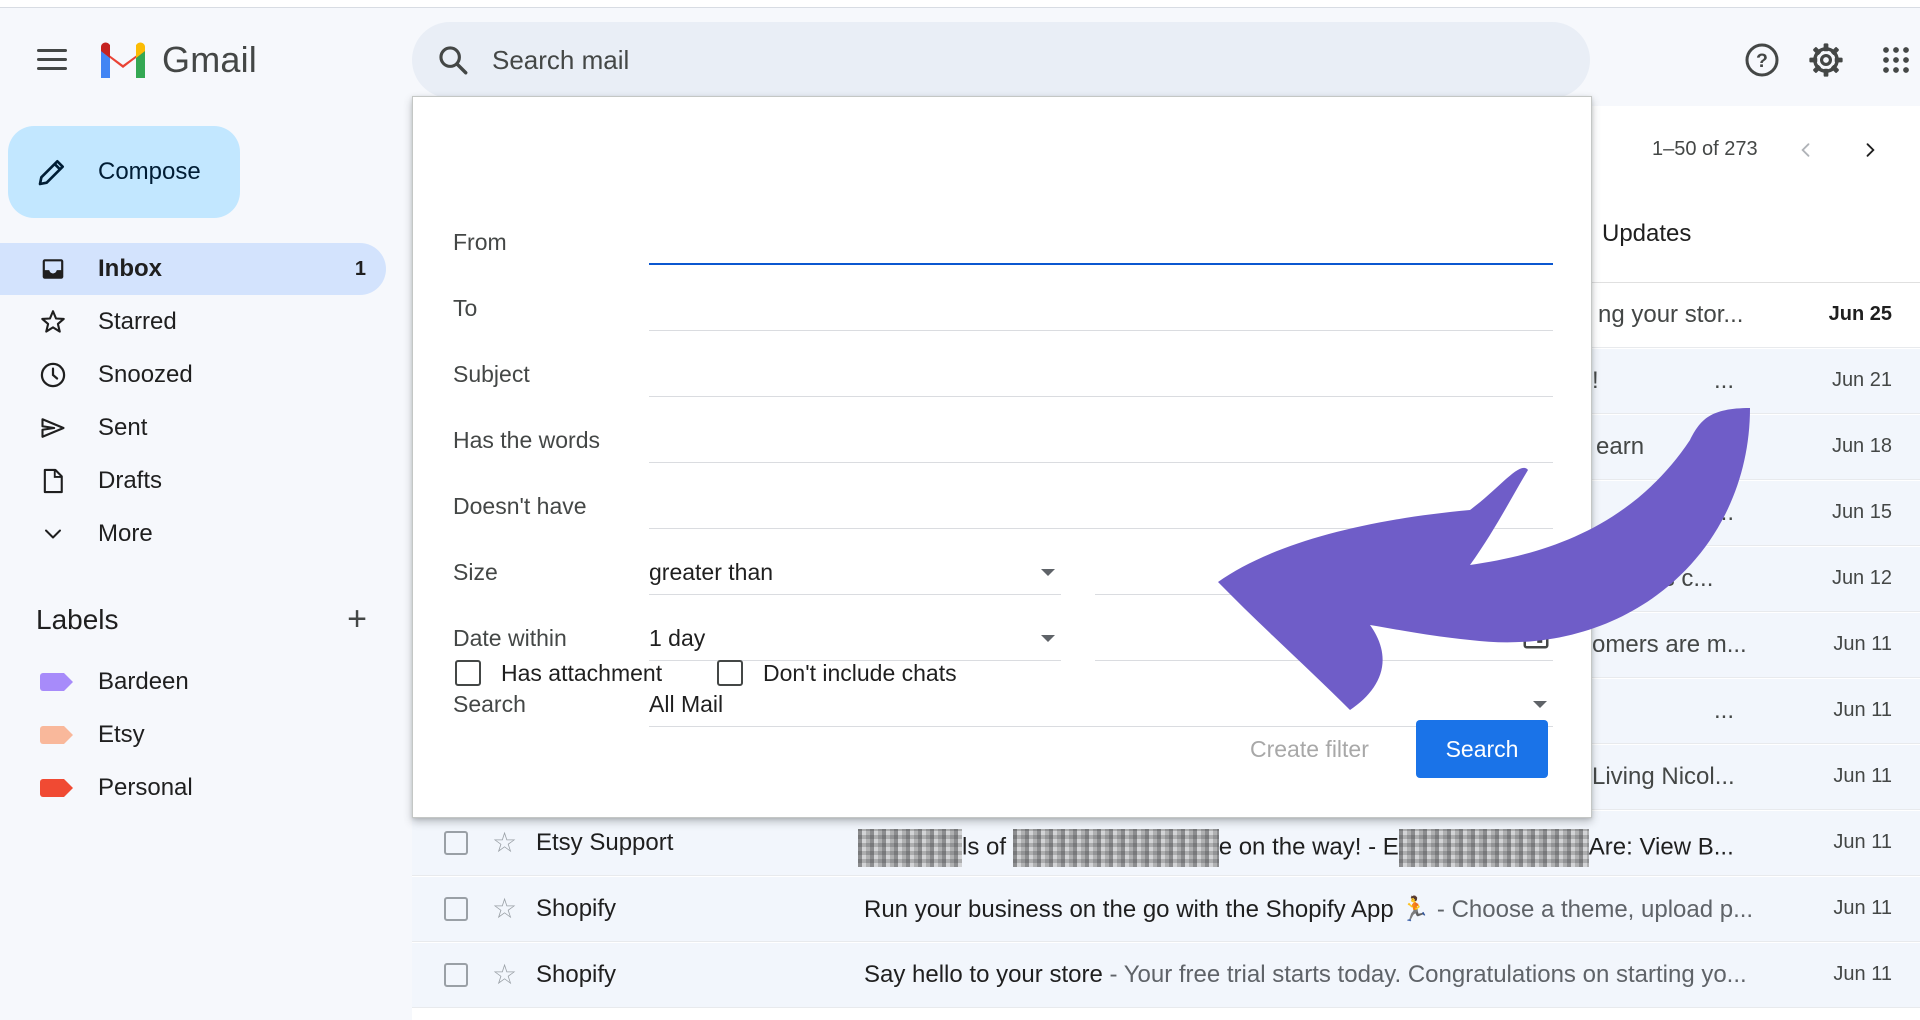 The width and height of the screenshot is (1920, 1020). Describe the element at coordinates (145, 374) in the screenshot. I see `sidebar-item-label: Snoozed` at that location.